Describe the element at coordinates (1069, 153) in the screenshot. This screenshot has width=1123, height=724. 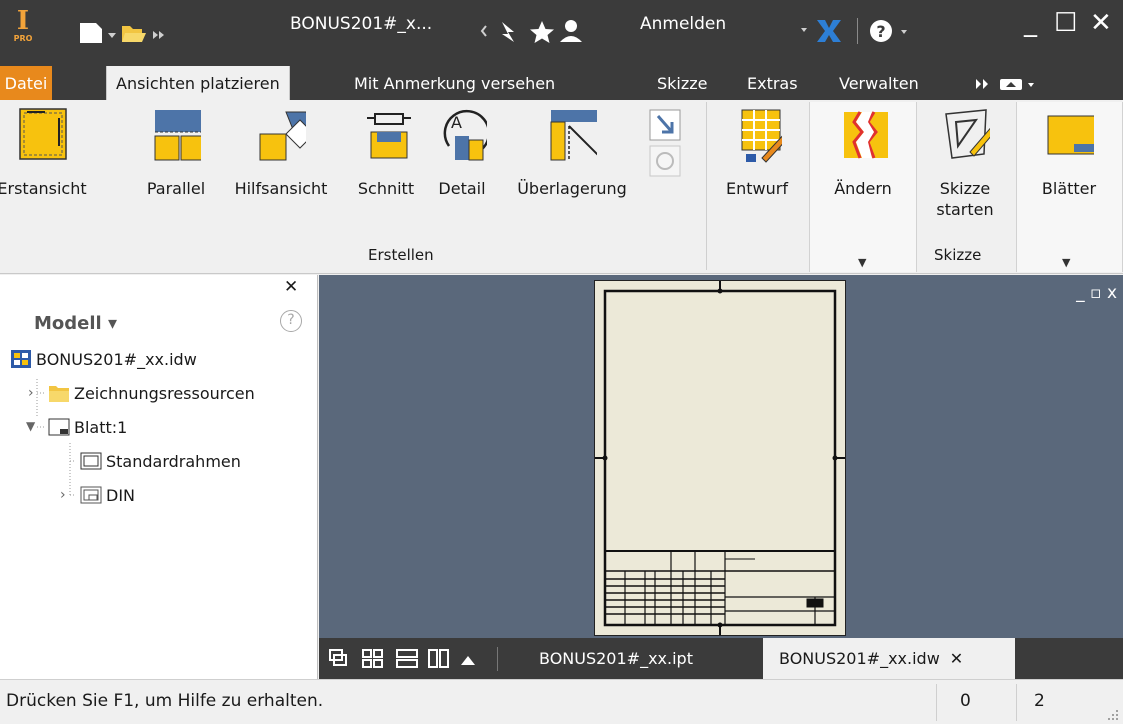
I see `sheets-button: Blätter` at that location.